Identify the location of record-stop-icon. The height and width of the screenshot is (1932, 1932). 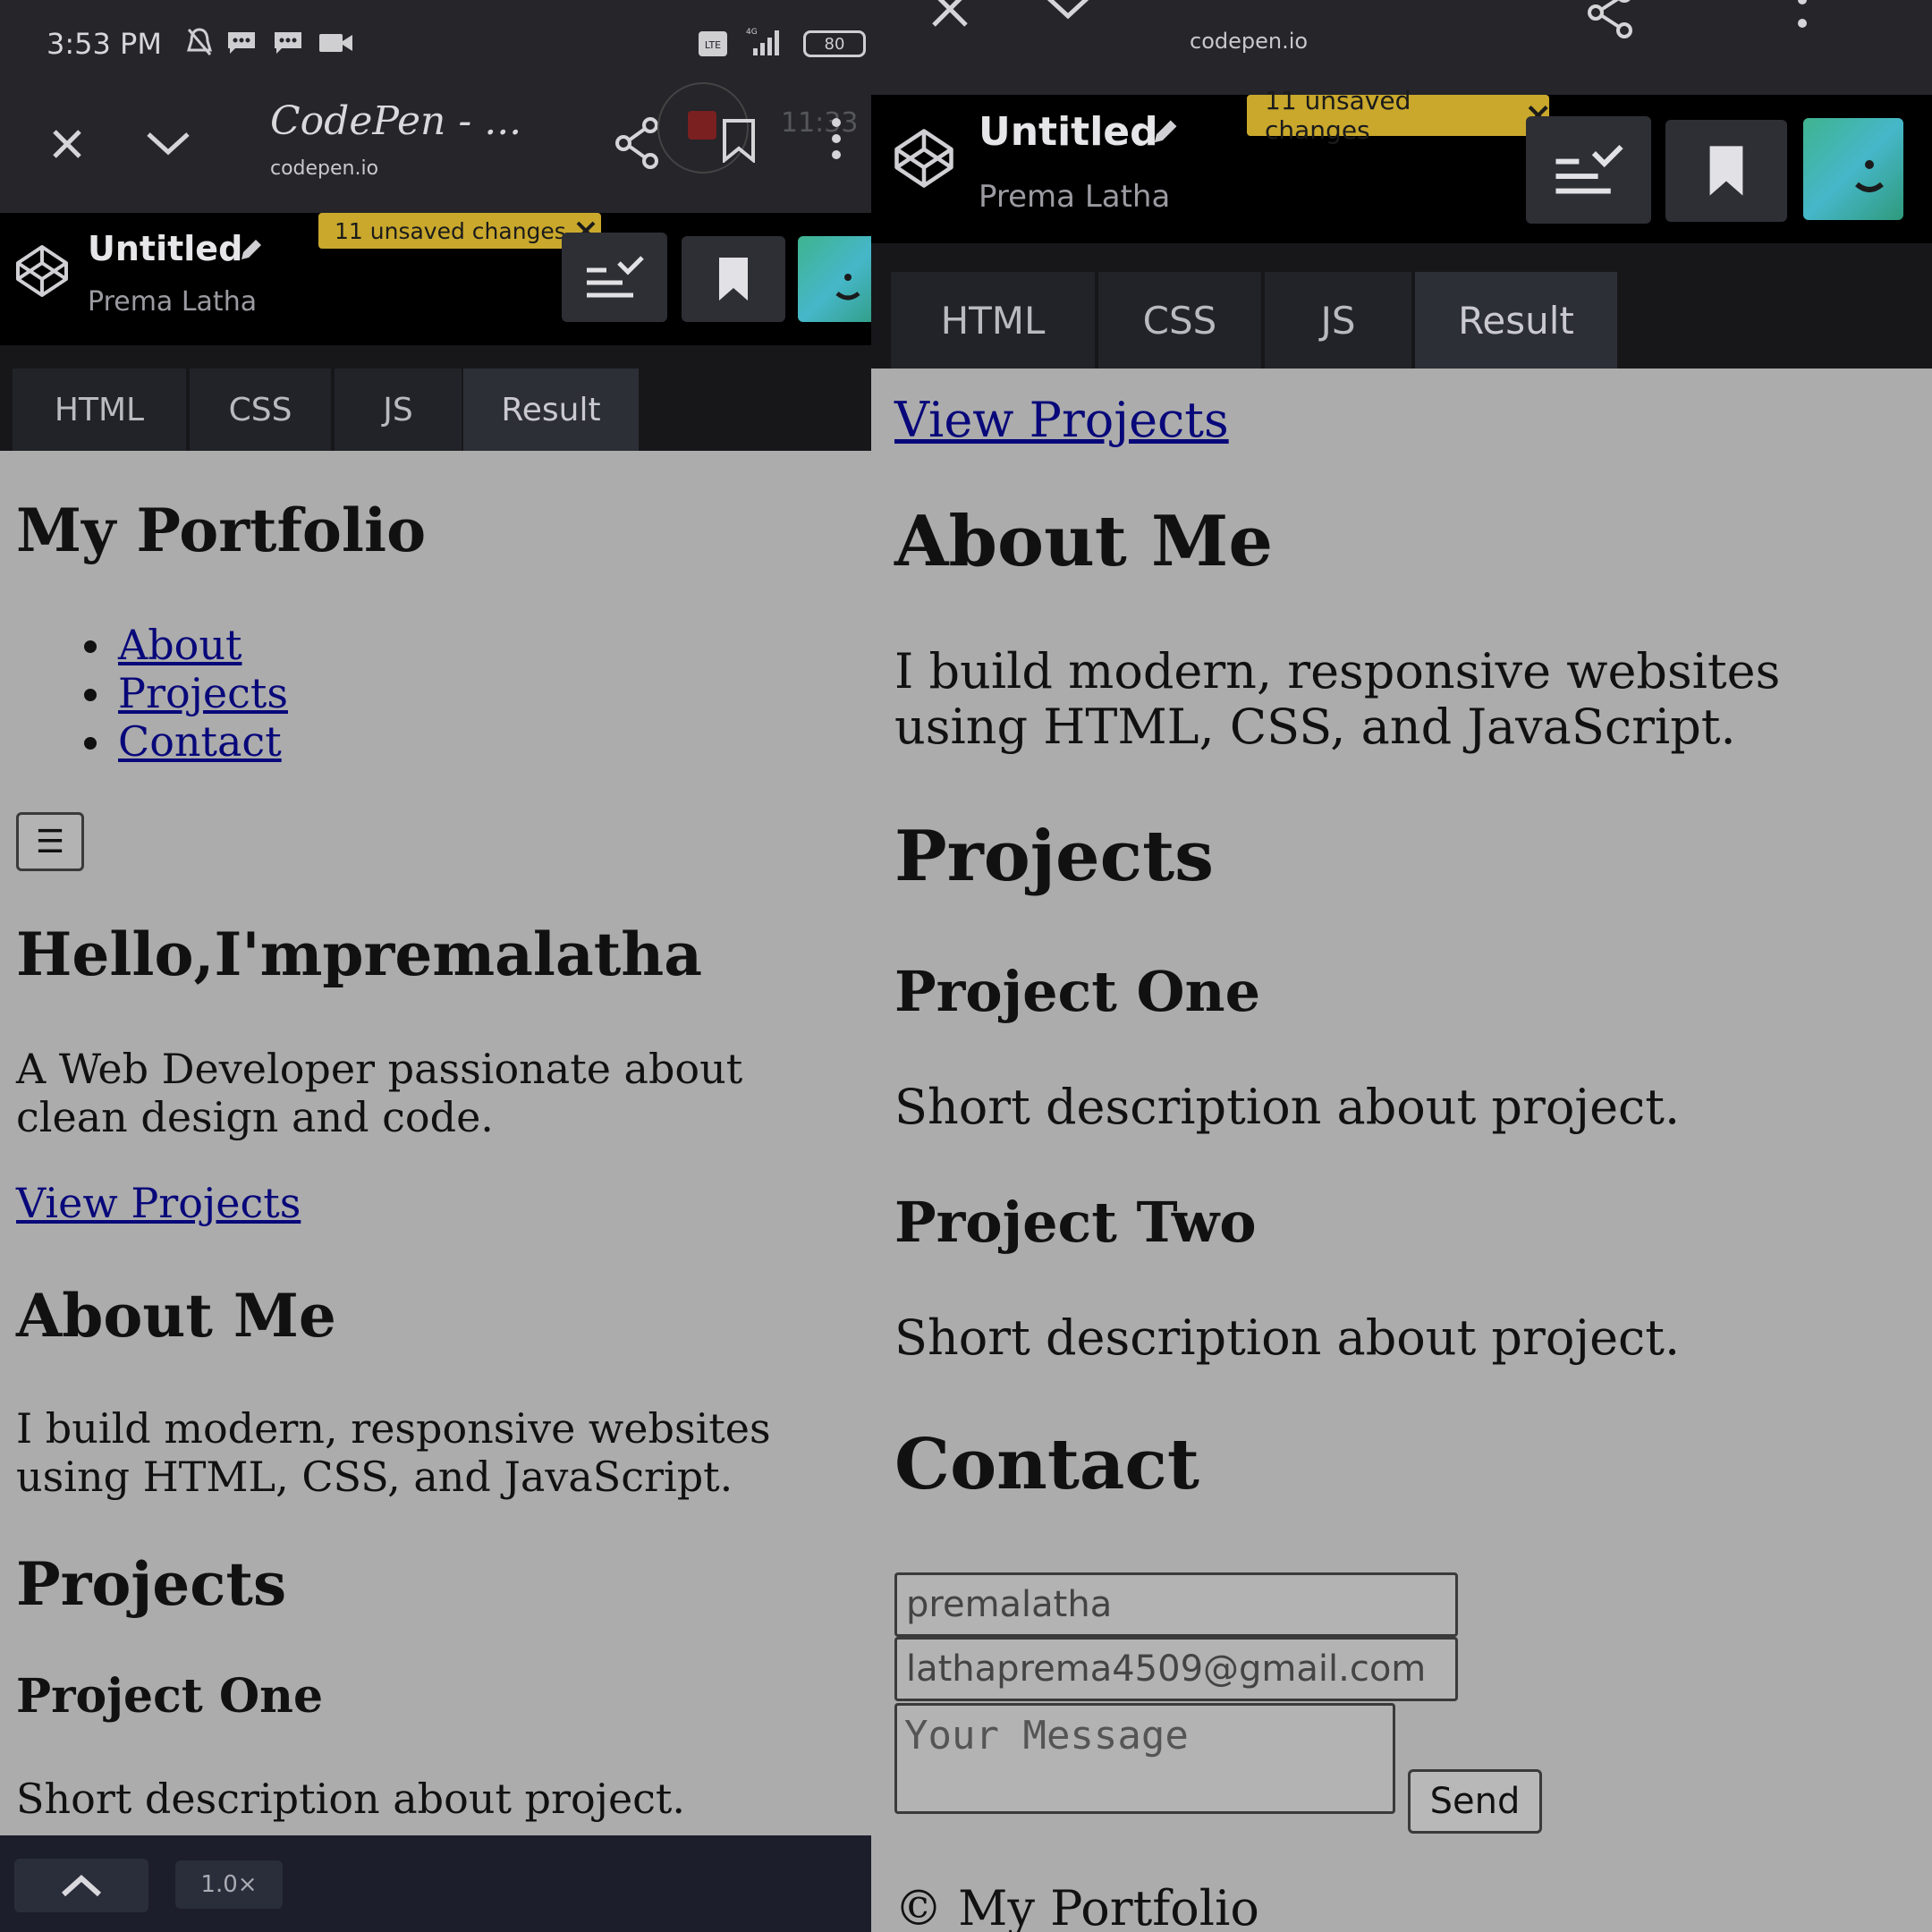
(702, 125).